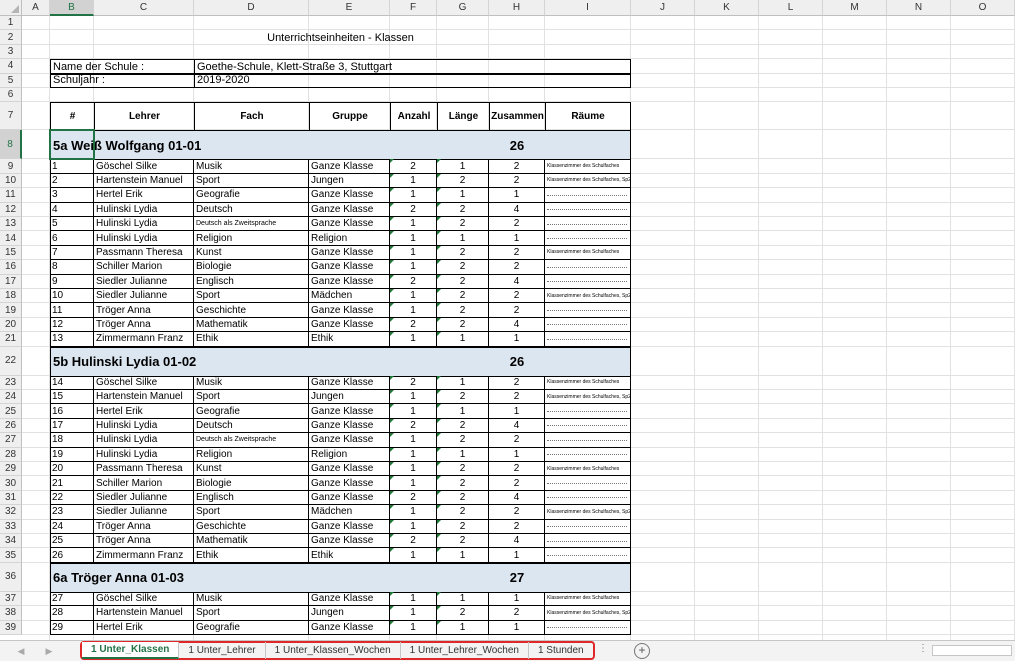 This screenshot has width=1015, height=661. What do you see at coordinates (923, 648) in the screenshot?
I see `tab-splitter-icon: ⋮` at bounding box center [923, 648].